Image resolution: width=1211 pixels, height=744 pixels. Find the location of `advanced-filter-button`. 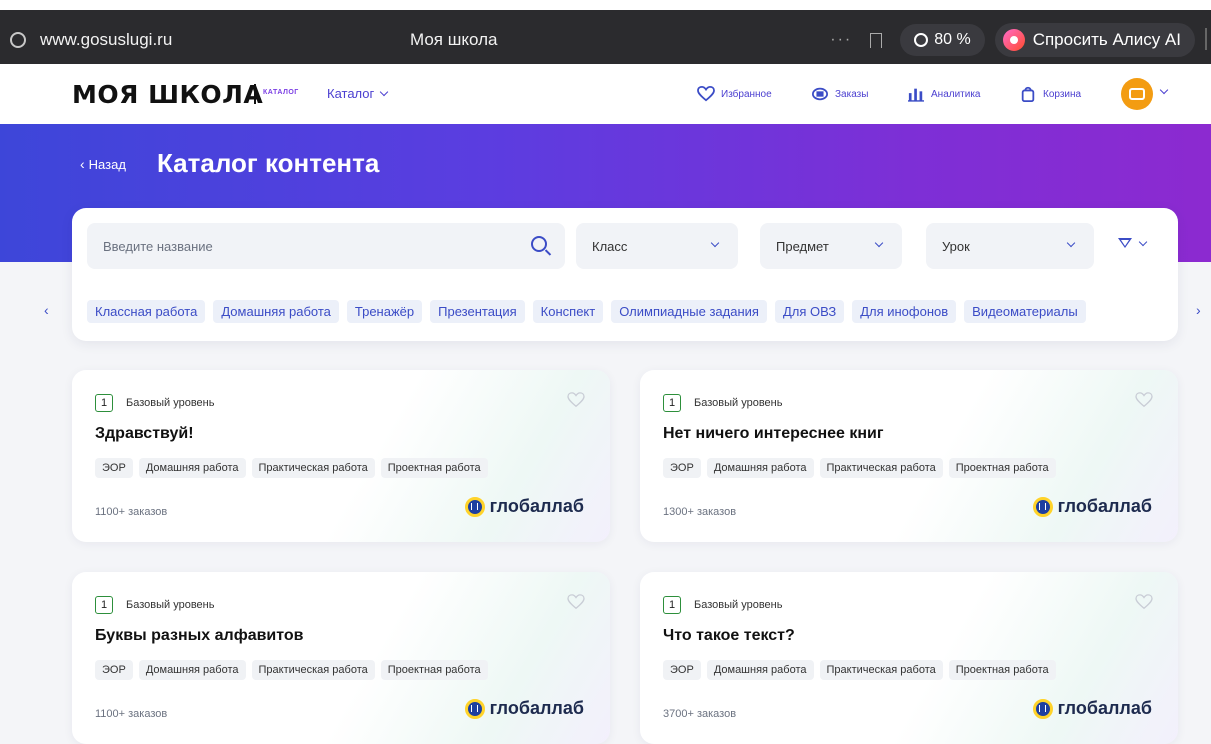

advanced-filter-button is located at coordinates (1133, 242).